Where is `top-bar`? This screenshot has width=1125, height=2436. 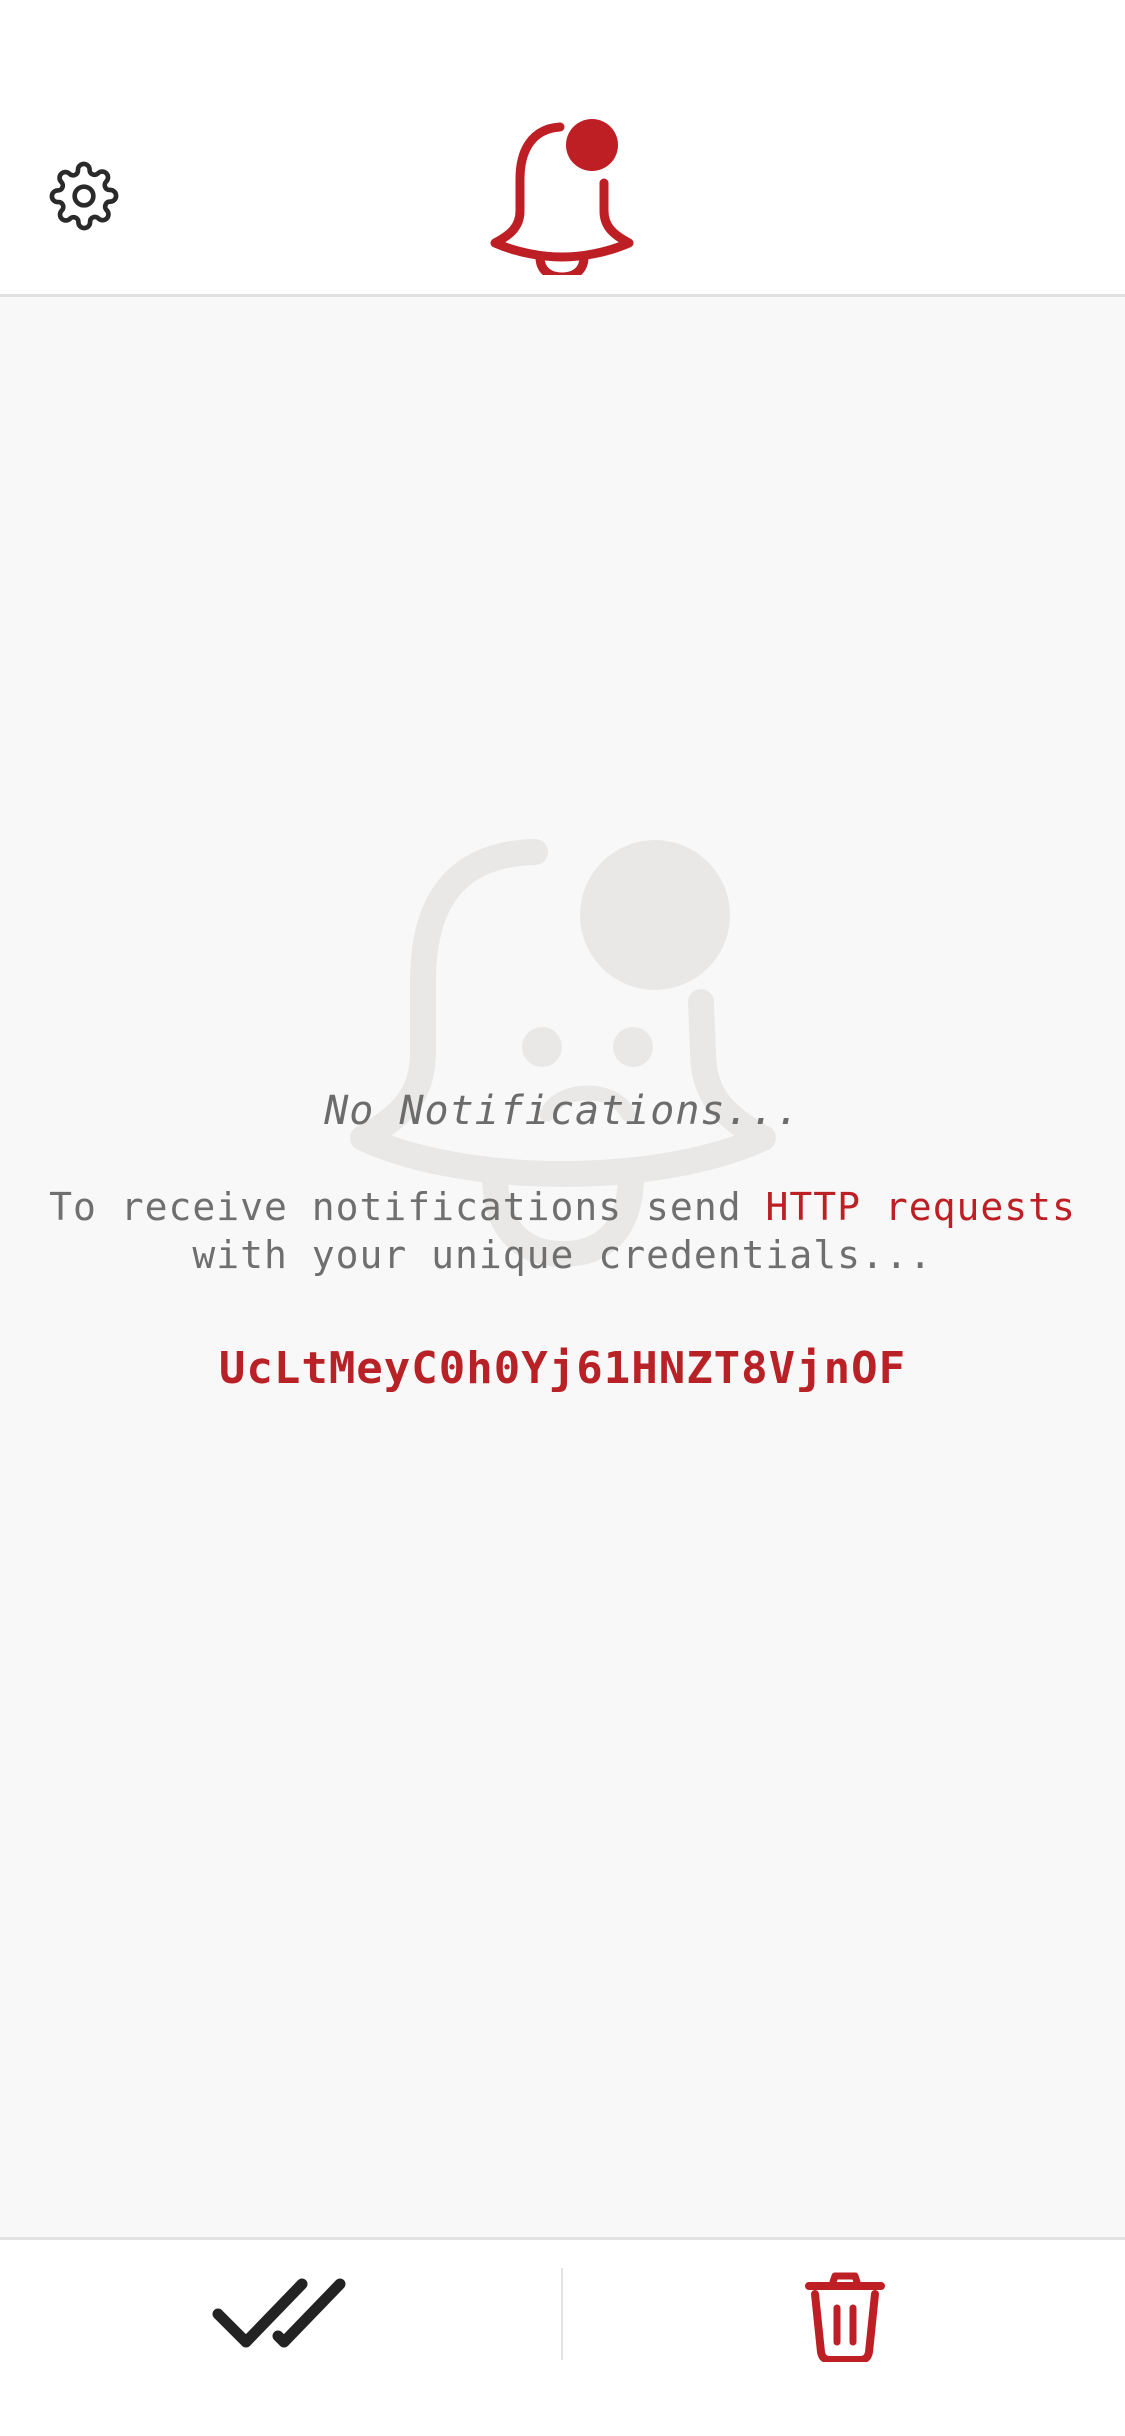
top-bar is located at coordinates (562, 148).